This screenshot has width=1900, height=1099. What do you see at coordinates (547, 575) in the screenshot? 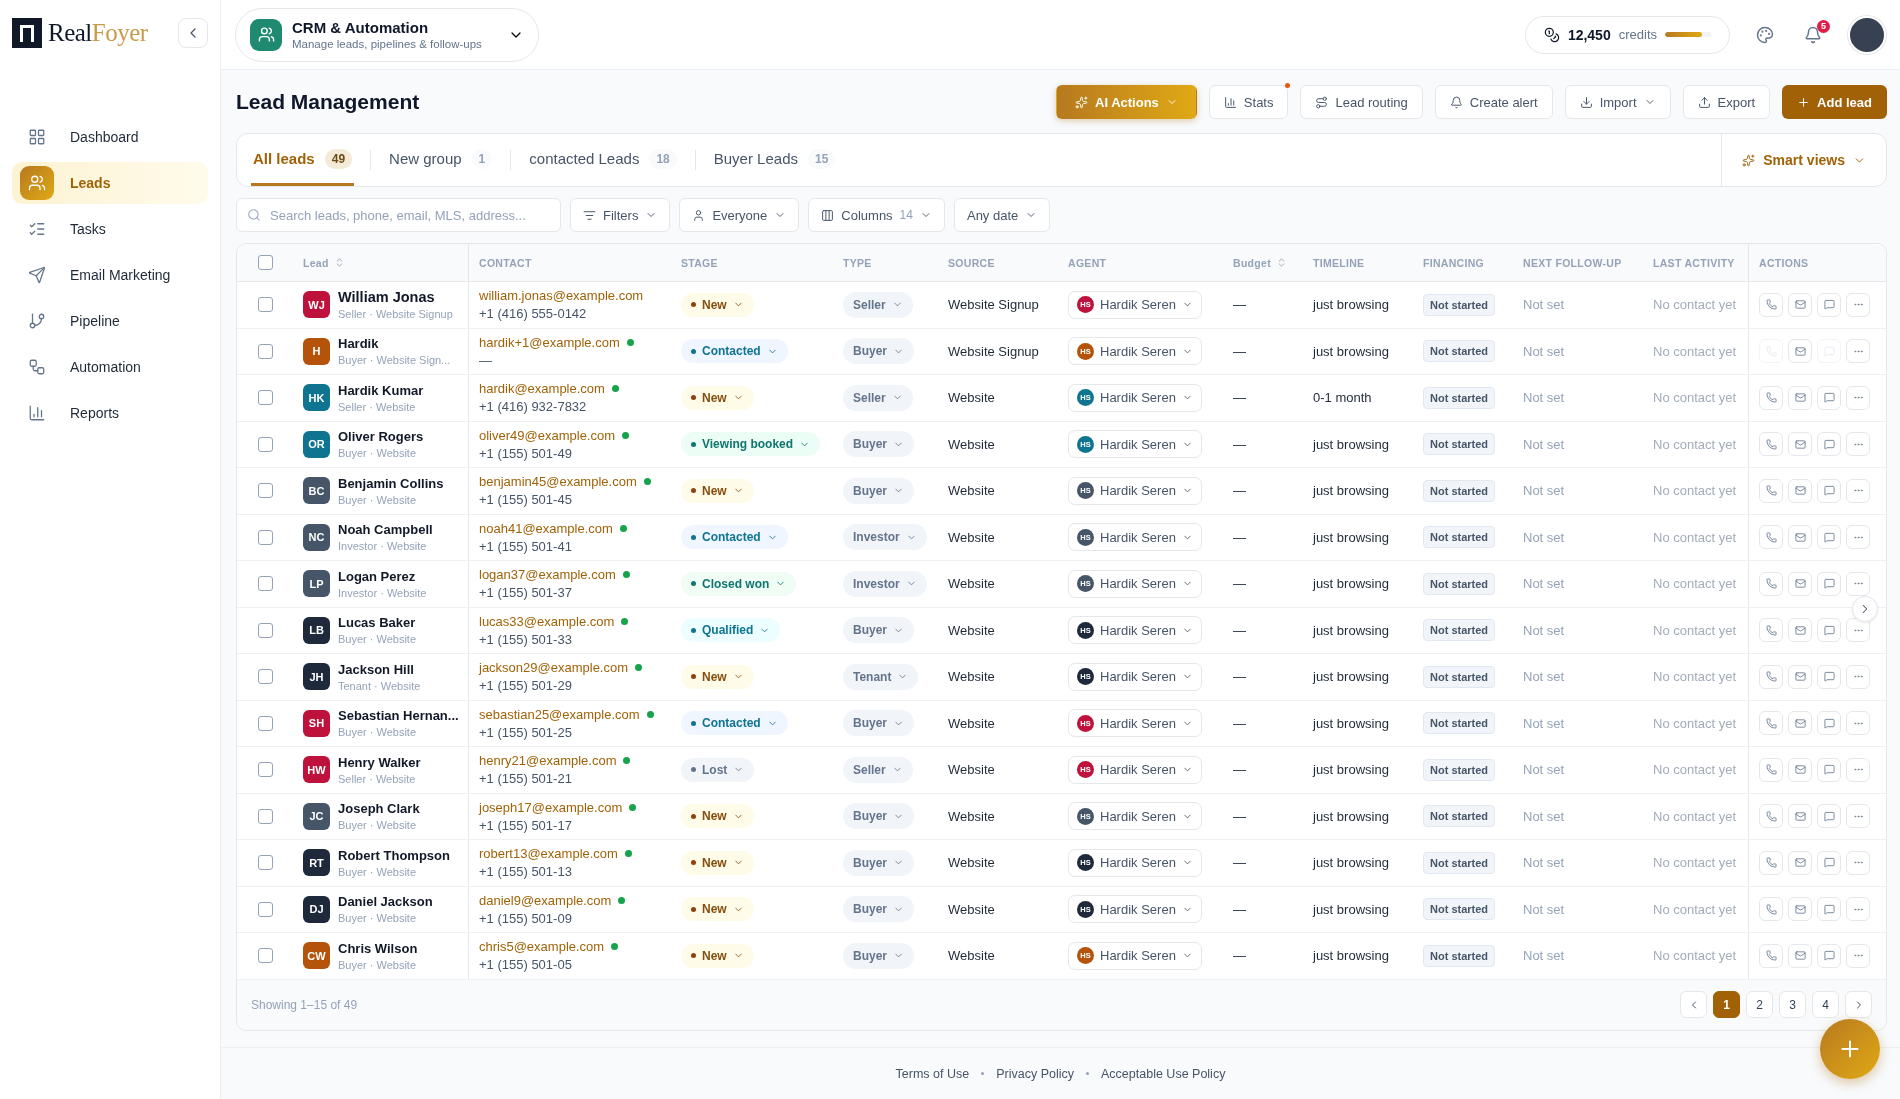
I see `email-link: logan37@example.com` at bounding box center [547, 575].